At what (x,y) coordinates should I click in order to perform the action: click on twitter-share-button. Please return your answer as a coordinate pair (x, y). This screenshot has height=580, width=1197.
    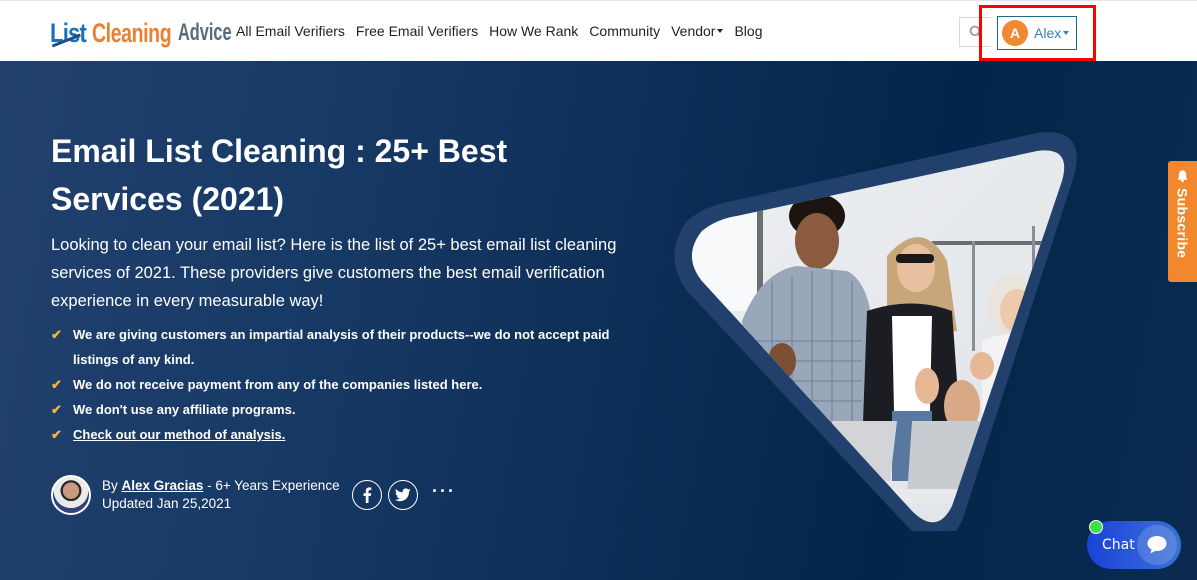
    Looking at the image, I should click on (403, 495).